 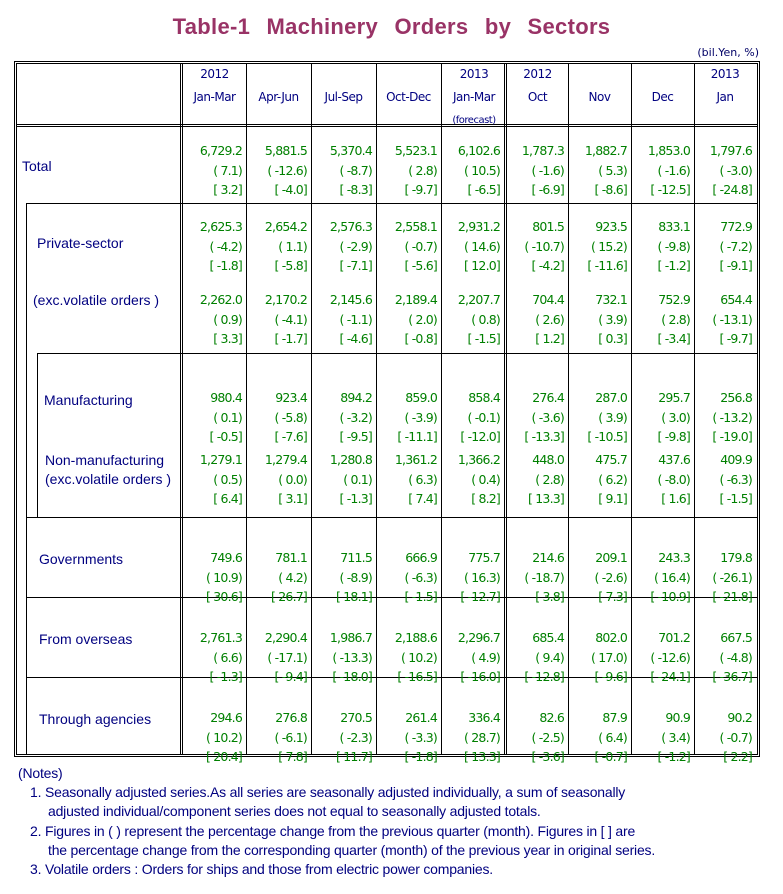 What do you see at coordinates (736, 459) in the screenshot?
I see `cell-value: 409.9` at bounding box center [736, 459].